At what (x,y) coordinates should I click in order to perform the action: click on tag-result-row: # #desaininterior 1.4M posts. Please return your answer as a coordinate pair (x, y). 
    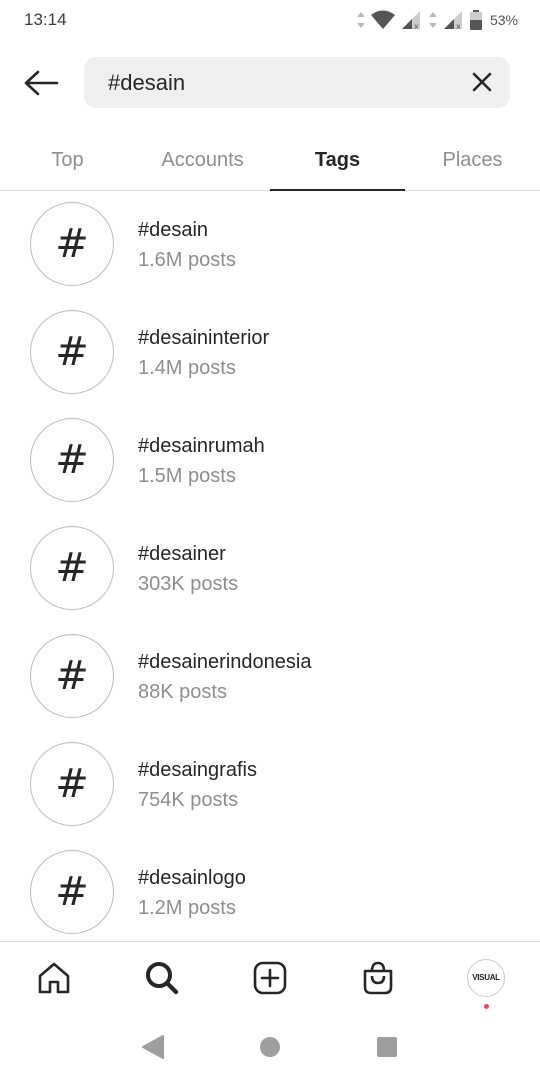
    Looking at the image, I should click on (270, 354).